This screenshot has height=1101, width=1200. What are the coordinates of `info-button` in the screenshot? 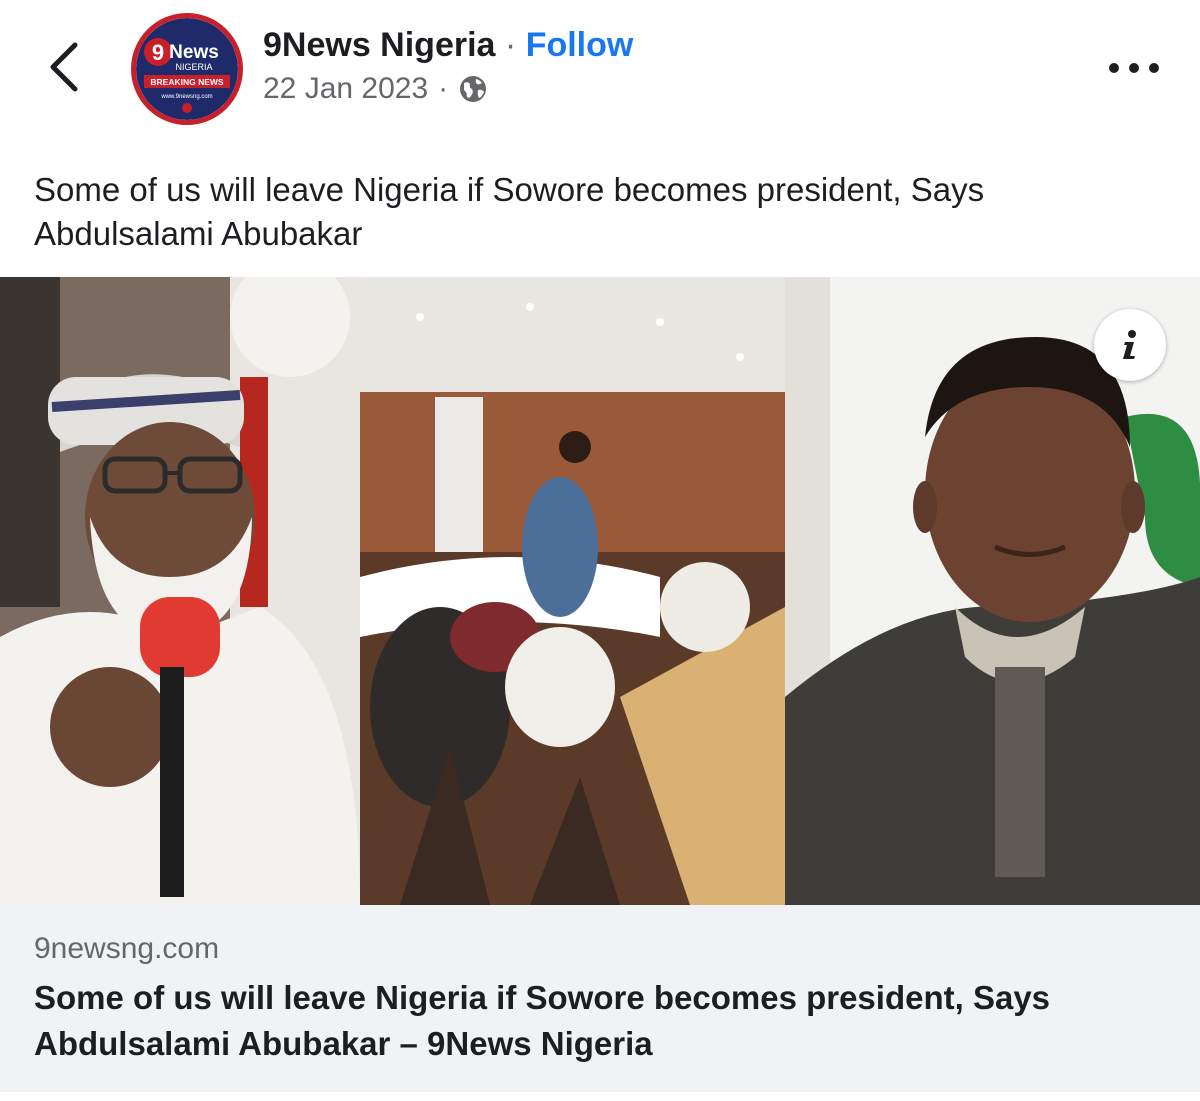 It's located at (1130, 345).